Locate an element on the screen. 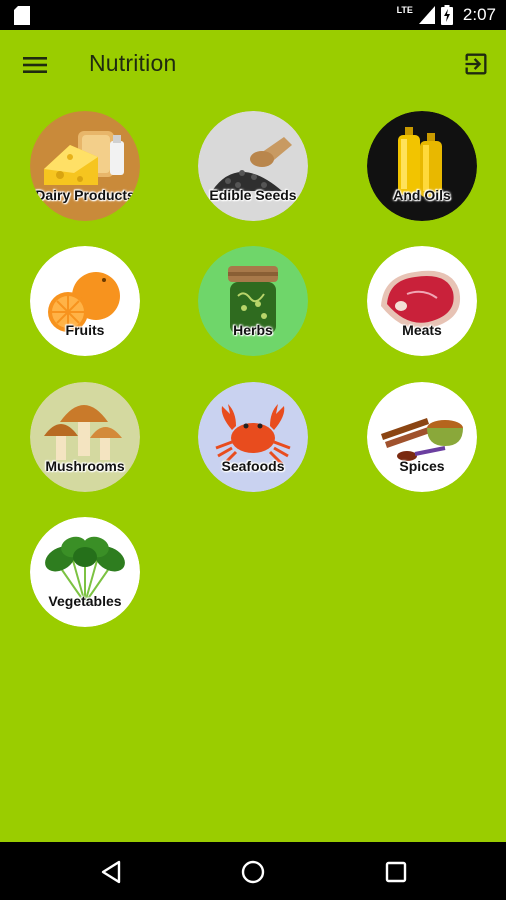  dairy-products-icon is located at coordinates (85, 166).